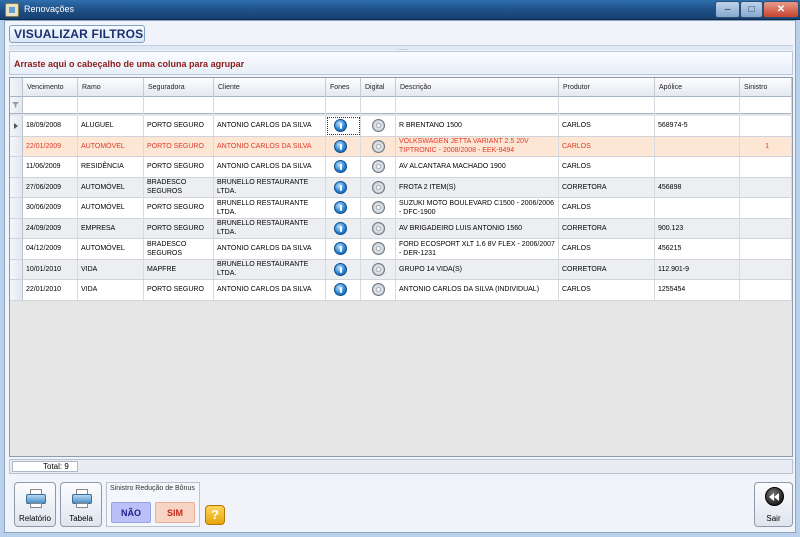  I want to click on cell-apolice, so click(697, 167).